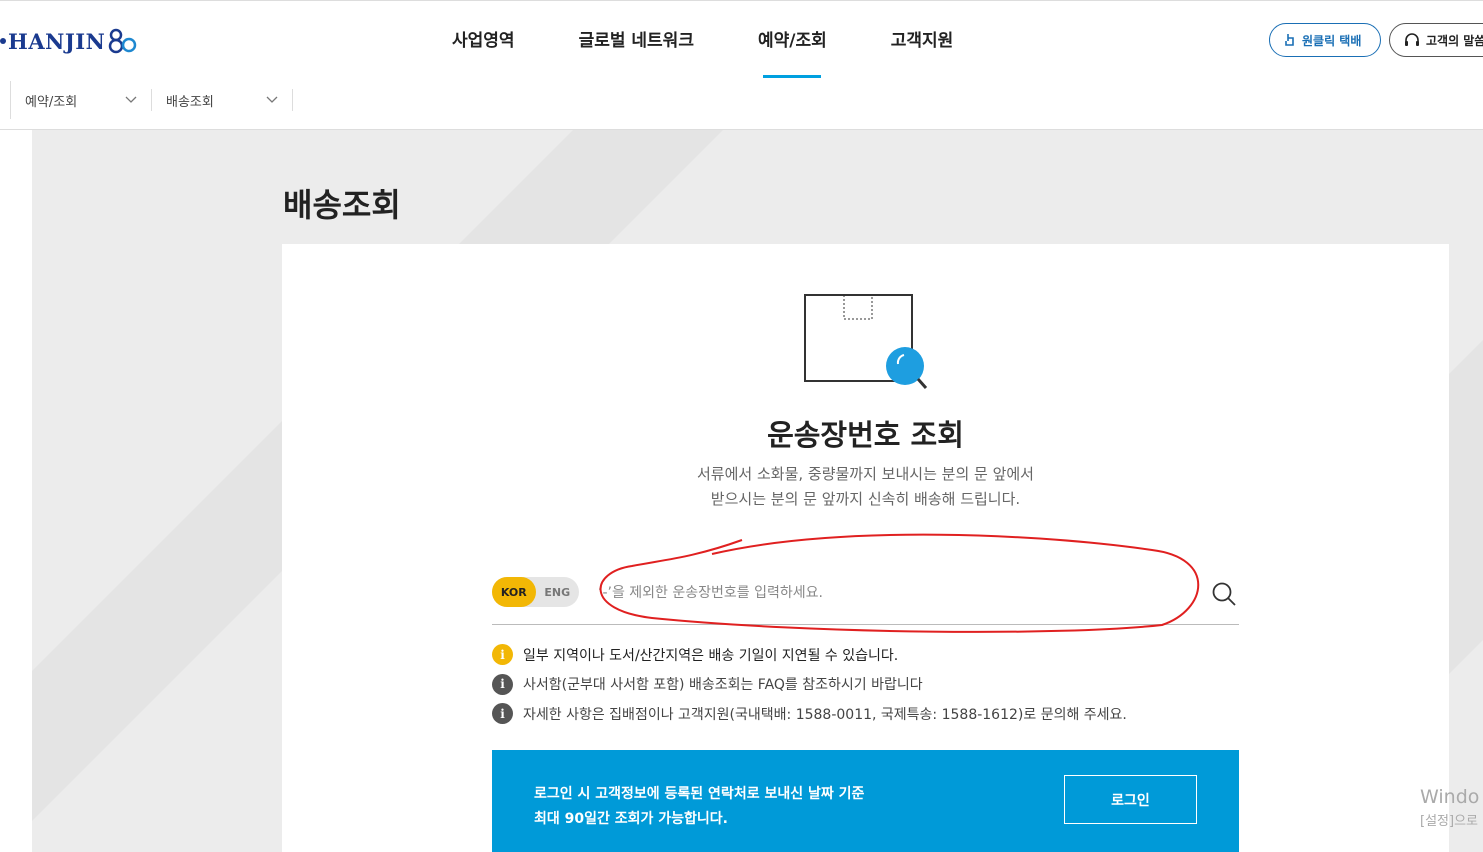  I want to click on waybill-number-input, so click(888, 593).